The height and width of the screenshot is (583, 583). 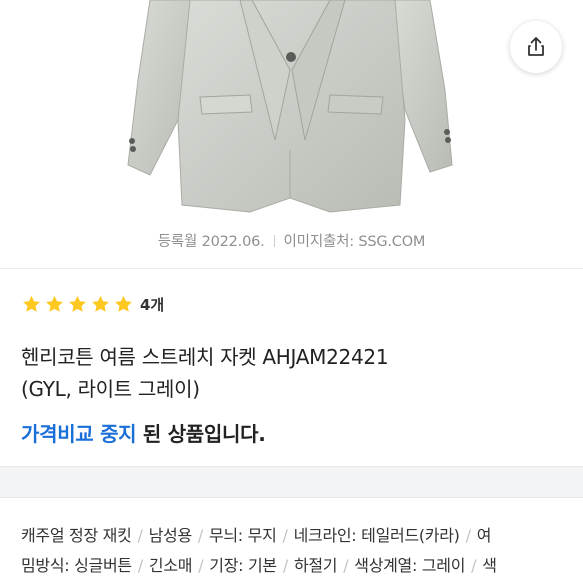 What do you see at coordinates (205, 357) in the screenshot?
I see `product-title-line1: 헨리코튼 여름 스트레치 자켓 AHJAM22421` at bounding box center [205, 357].